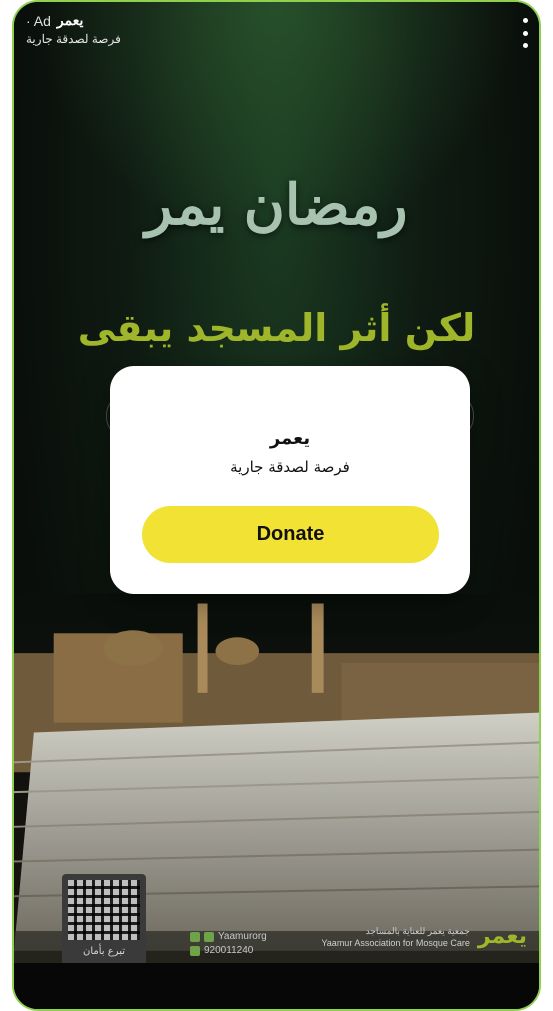 This screenshot has height=1011, width=553. Describe the element at coordinates (395, 942) in the screenshot. I see `org-name-en: Yaamur Association for Mosque Care` at that location.